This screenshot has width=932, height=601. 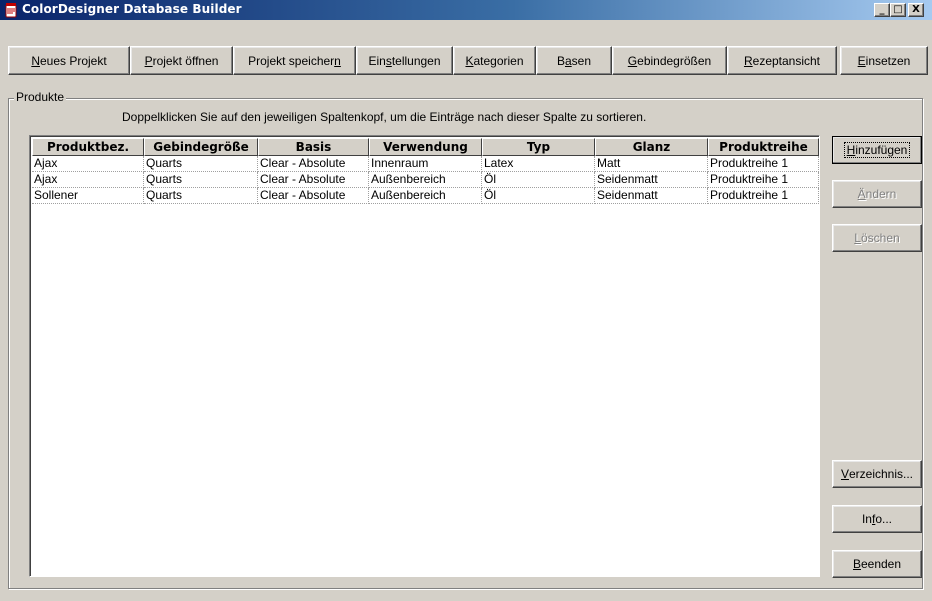 What do you see at coordinates (782, 60) in the screenshot?
I see `recipe-view-button: Rezeptansicht` at bounding box center [782, 60].